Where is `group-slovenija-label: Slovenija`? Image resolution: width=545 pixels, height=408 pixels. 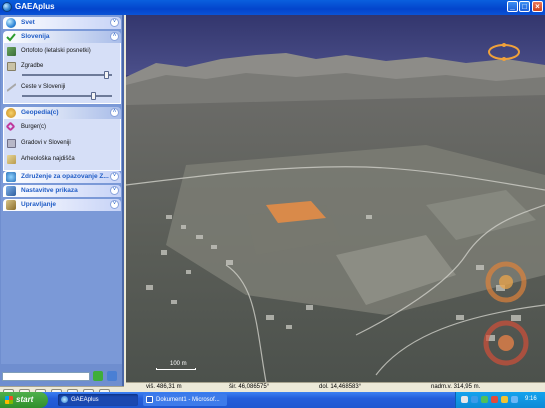 group-slovenija-label: Slovenija is located at coordinates (35, 36).